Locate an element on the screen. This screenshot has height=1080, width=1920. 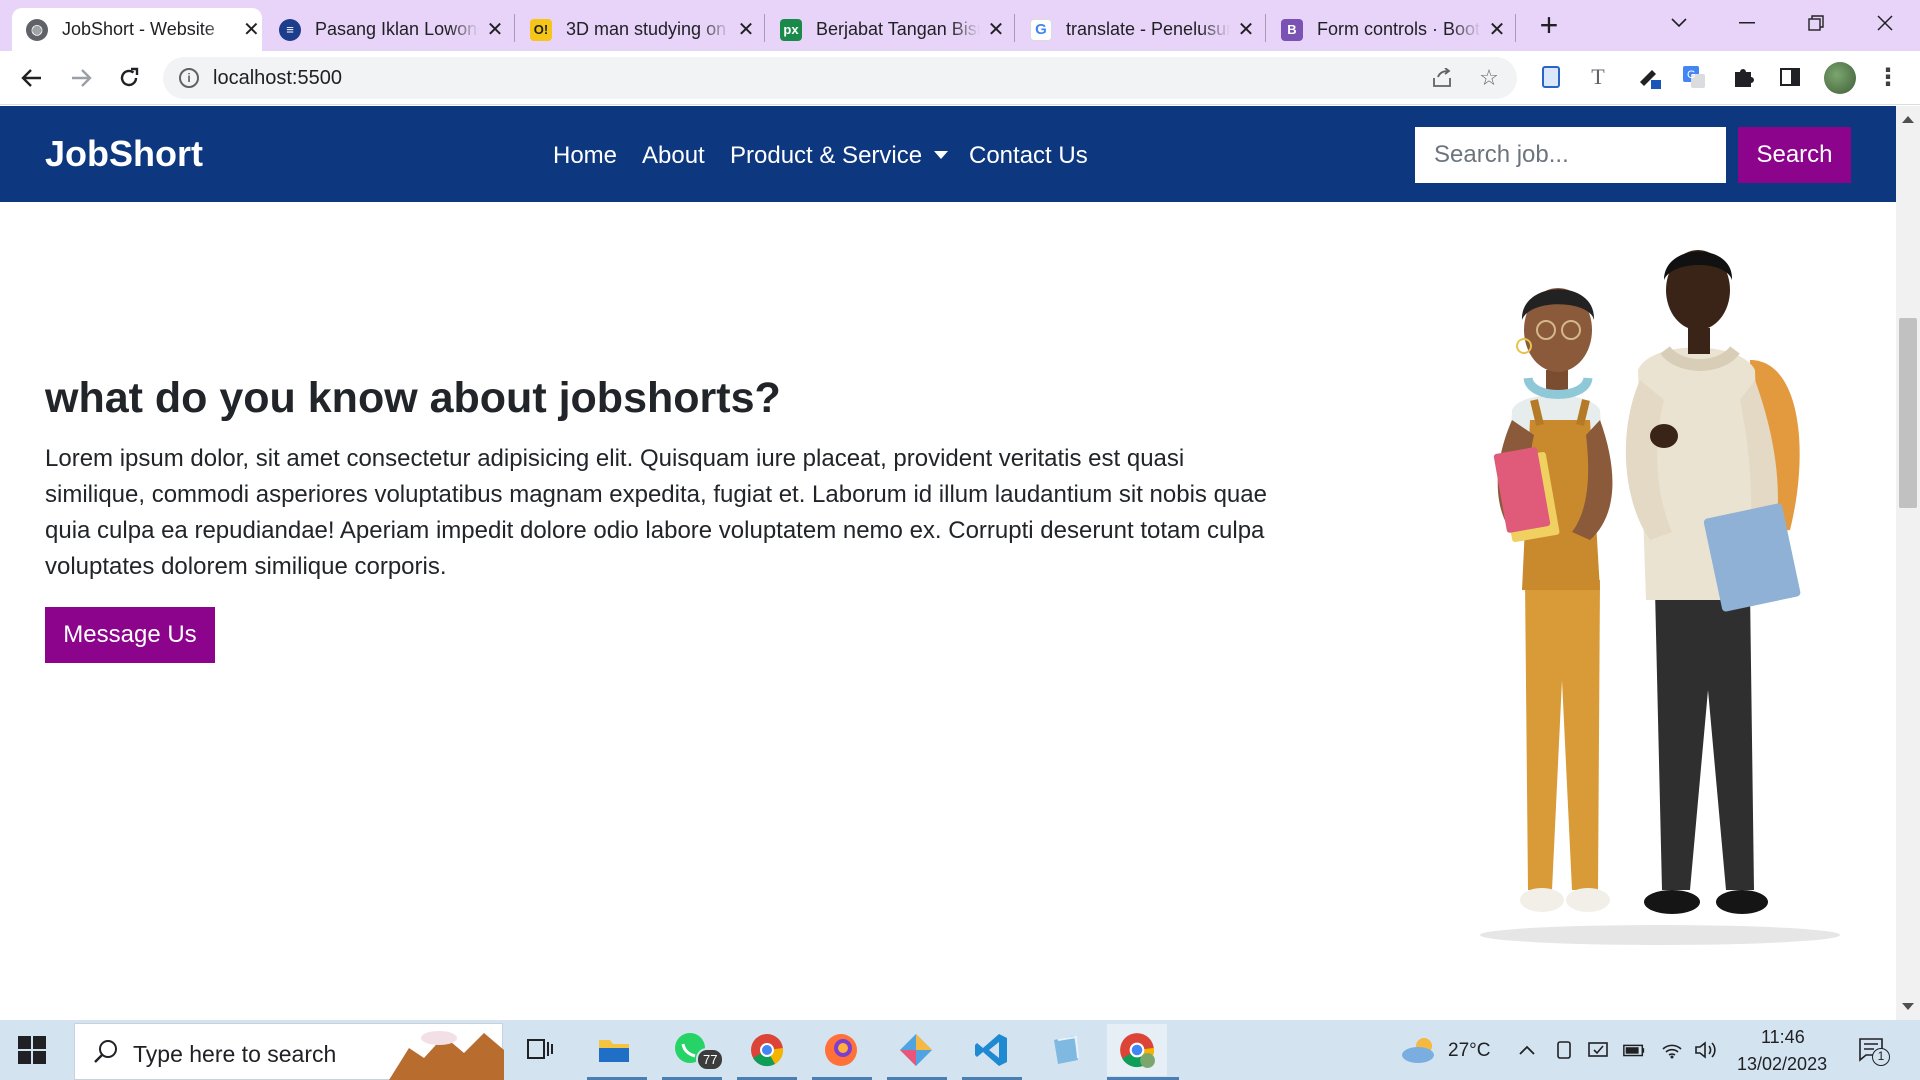
wifi-icon is located at coordinates (1672, 1050).